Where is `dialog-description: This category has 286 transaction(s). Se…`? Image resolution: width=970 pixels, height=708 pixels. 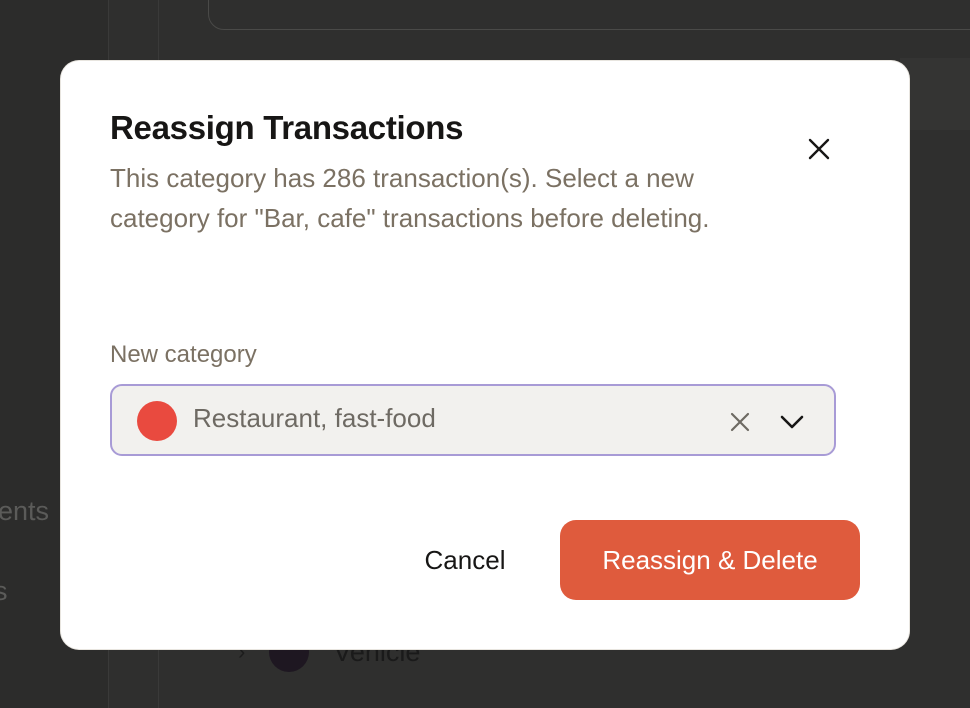
dialog-description: This category has 286 transaction(s). Se… is located at coordinates (410, 198).